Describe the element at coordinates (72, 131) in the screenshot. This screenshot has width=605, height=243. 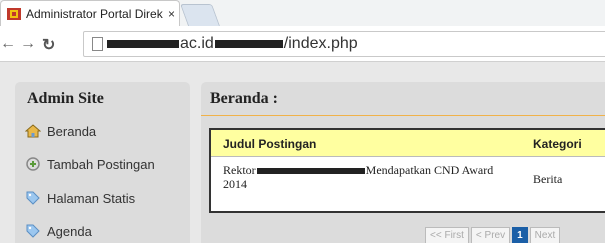
I see `sidebar-item-label: Beranda` at that location.